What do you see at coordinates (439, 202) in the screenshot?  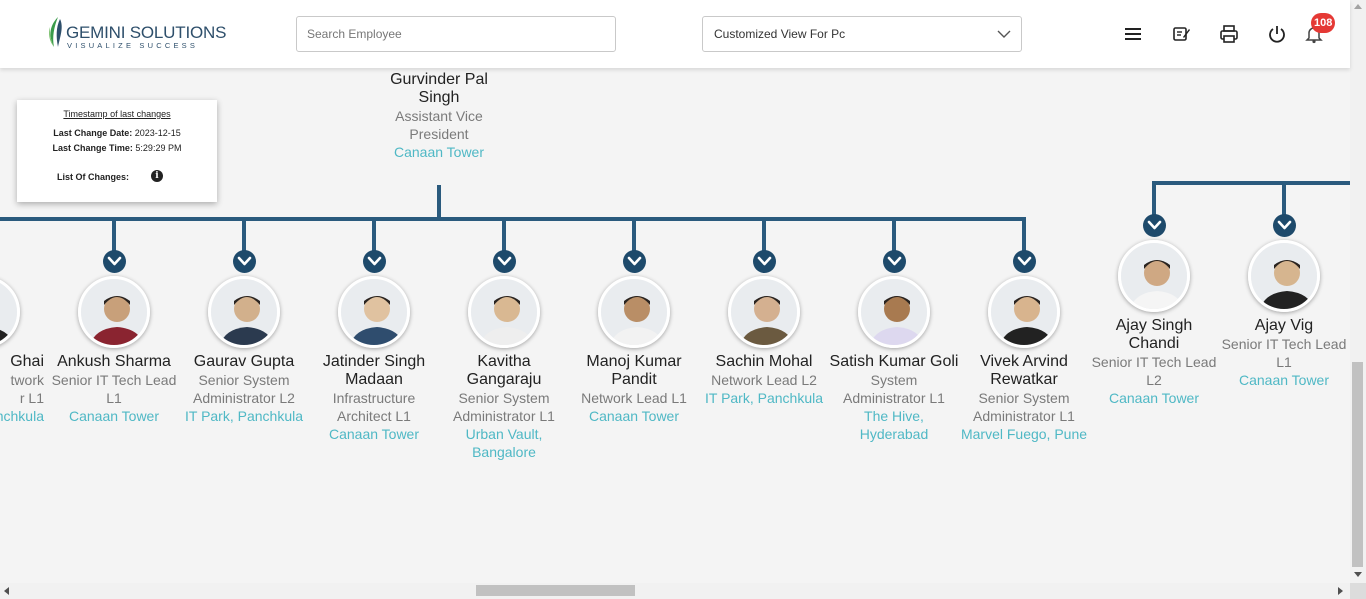 I see `manager-connector` at bounding box center [439, 202].